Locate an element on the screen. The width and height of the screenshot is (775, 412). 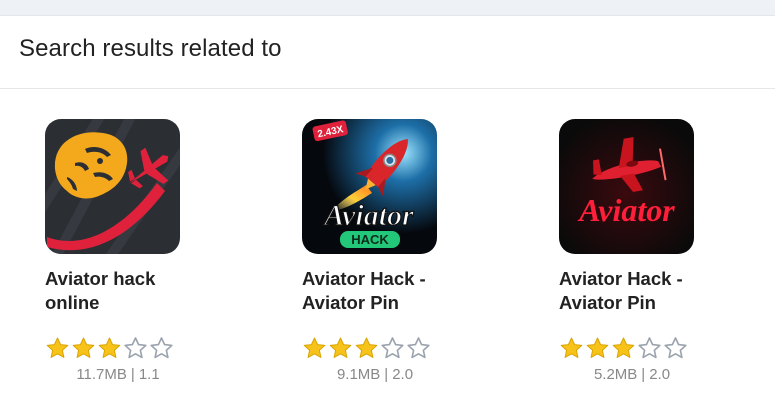
app-meta: 9.1MB | 2.0 is located at coordinates (375, 374).